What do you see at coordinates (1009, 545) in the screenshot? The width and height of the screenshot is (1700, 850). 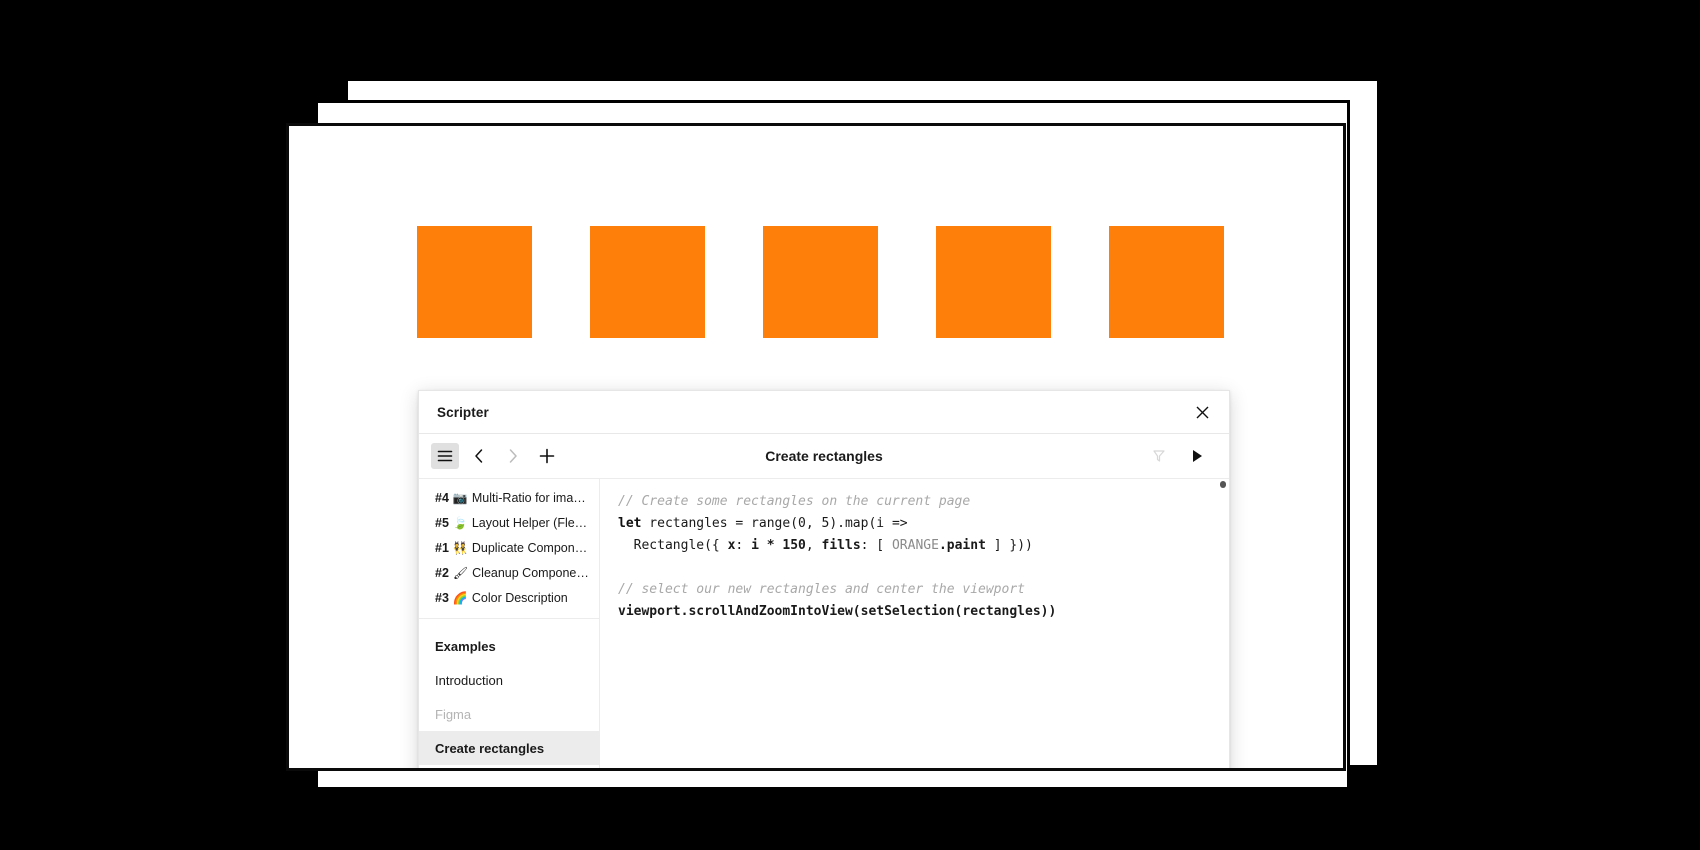 I see `code-token: ] }))` at bounding box center [1009, 545].